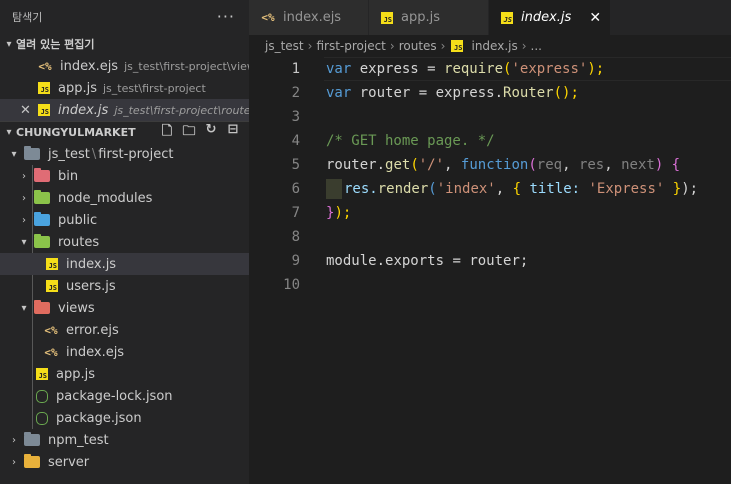  Describe the element at coordinates (79, 242) in the screenshot. I see `tree-label: routes` at that location.